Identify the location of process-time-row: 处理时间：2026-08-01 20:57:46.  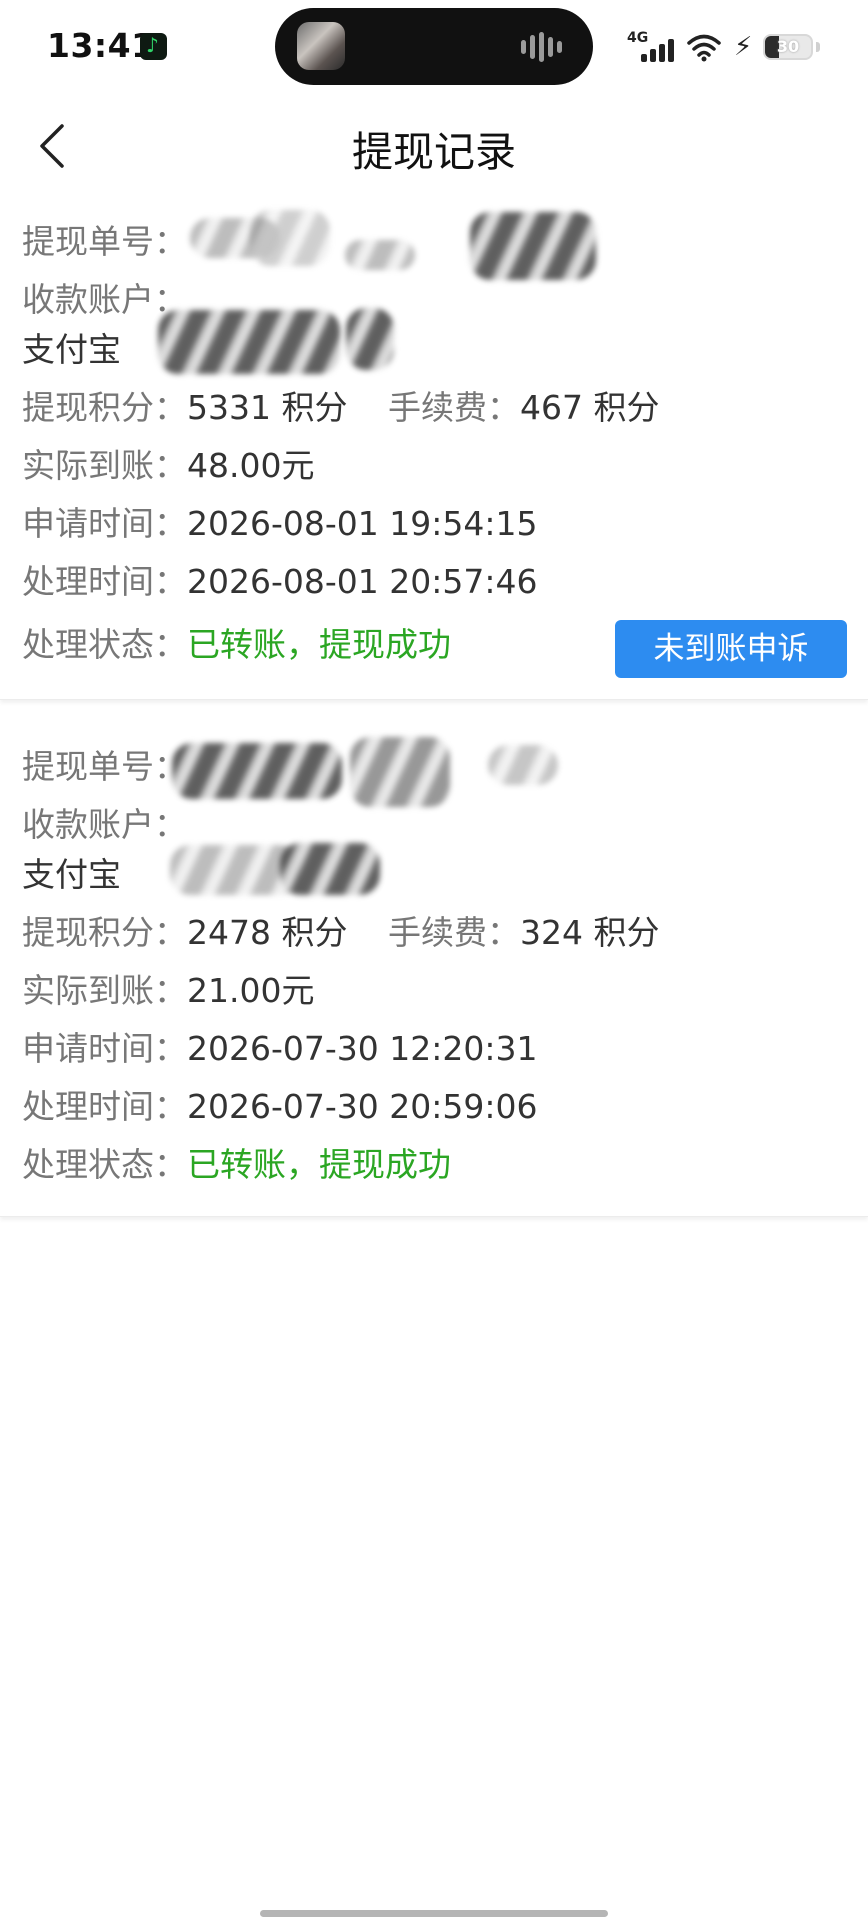
(279, 582).